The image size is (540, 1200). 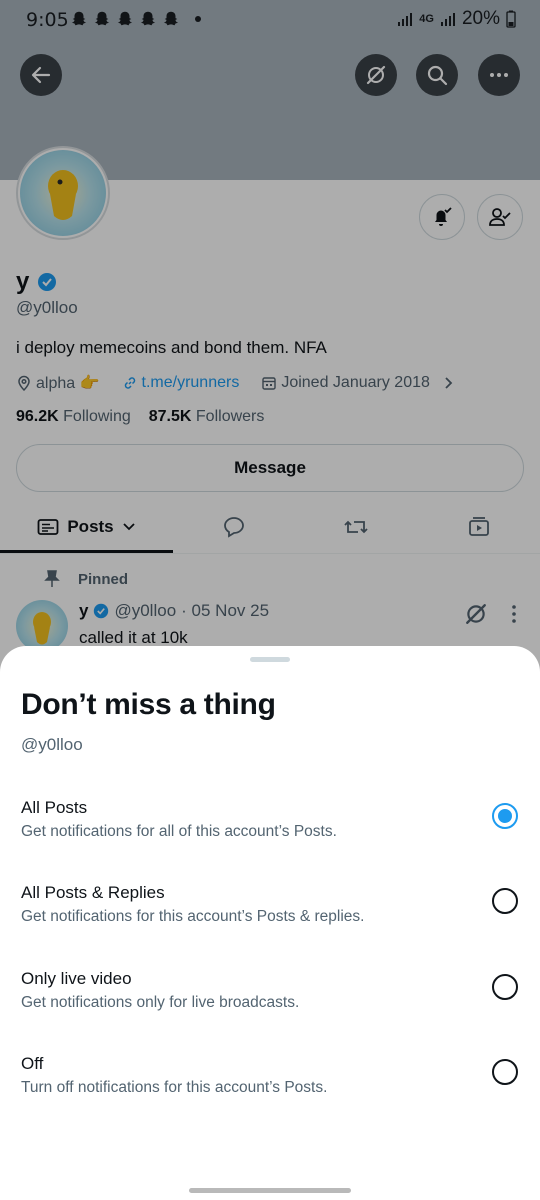 I want to click on sheet-grabber, so click(x=270, y=659).